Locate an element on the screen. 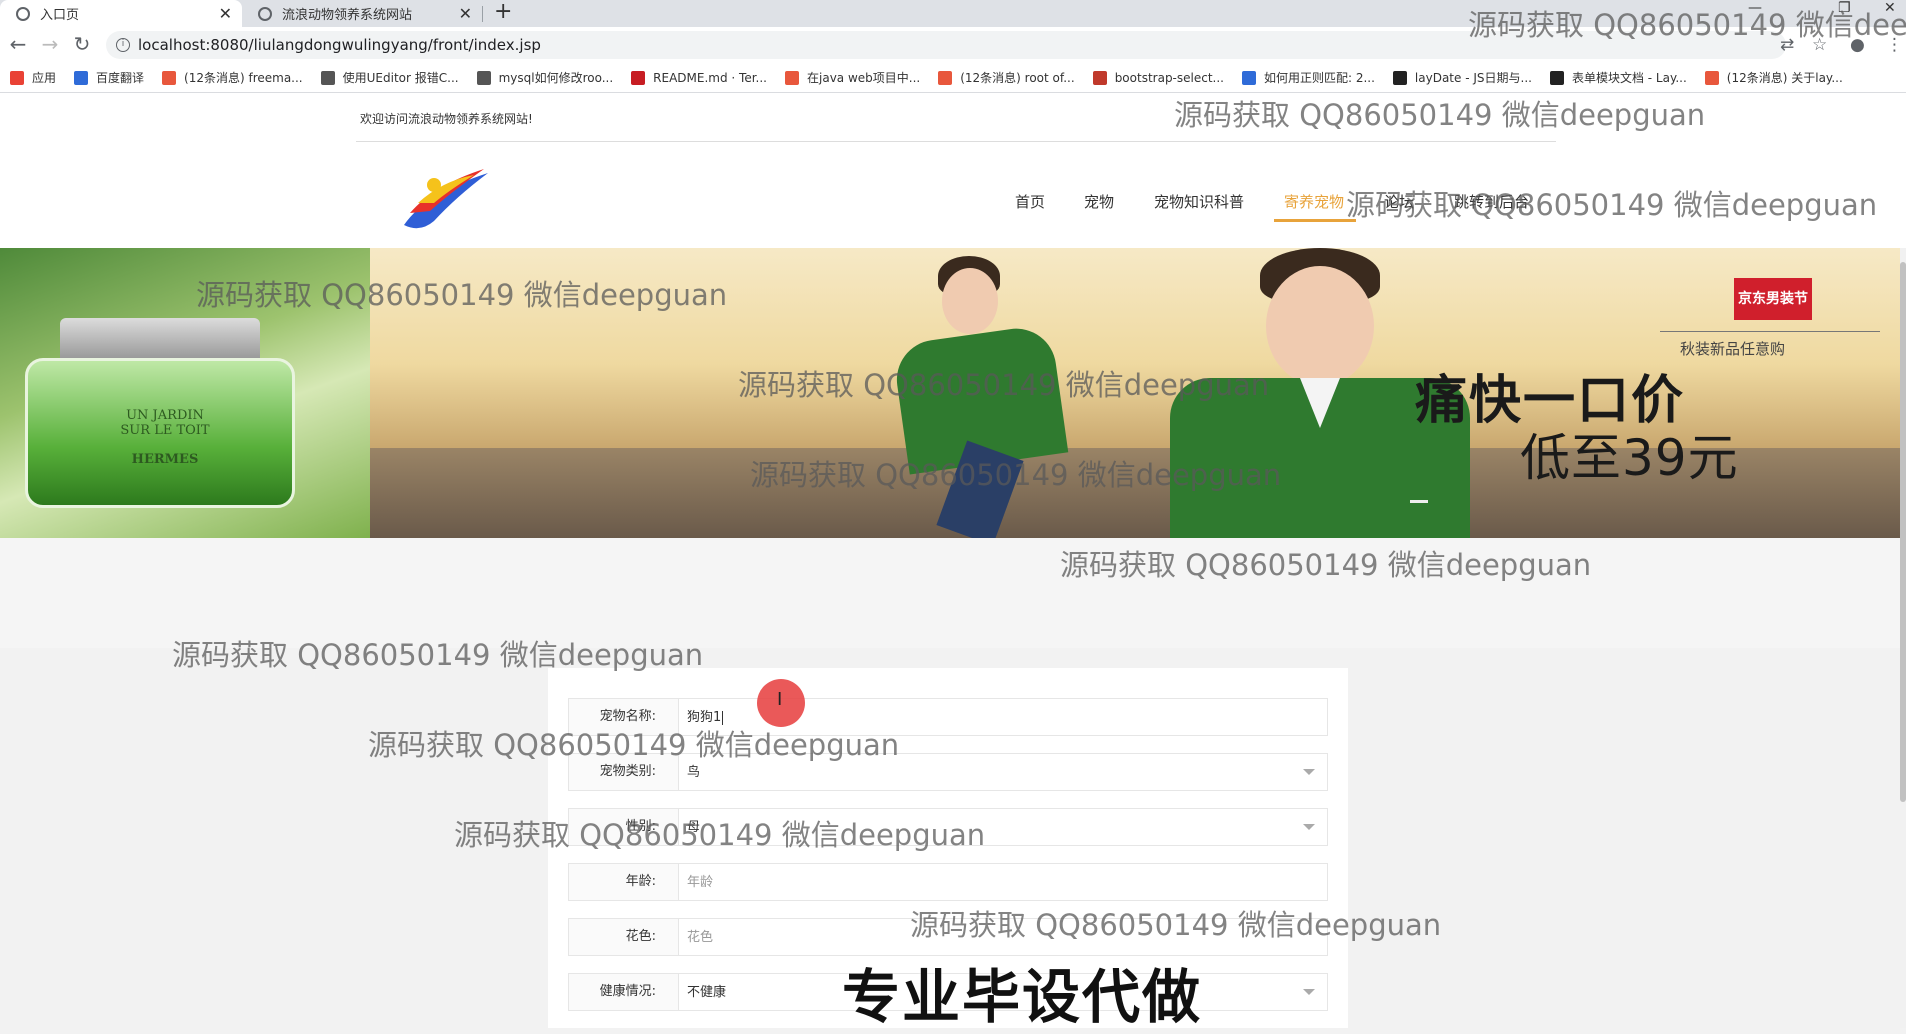  close-window-icon: ✕ is located at coordinates (1890, 8).